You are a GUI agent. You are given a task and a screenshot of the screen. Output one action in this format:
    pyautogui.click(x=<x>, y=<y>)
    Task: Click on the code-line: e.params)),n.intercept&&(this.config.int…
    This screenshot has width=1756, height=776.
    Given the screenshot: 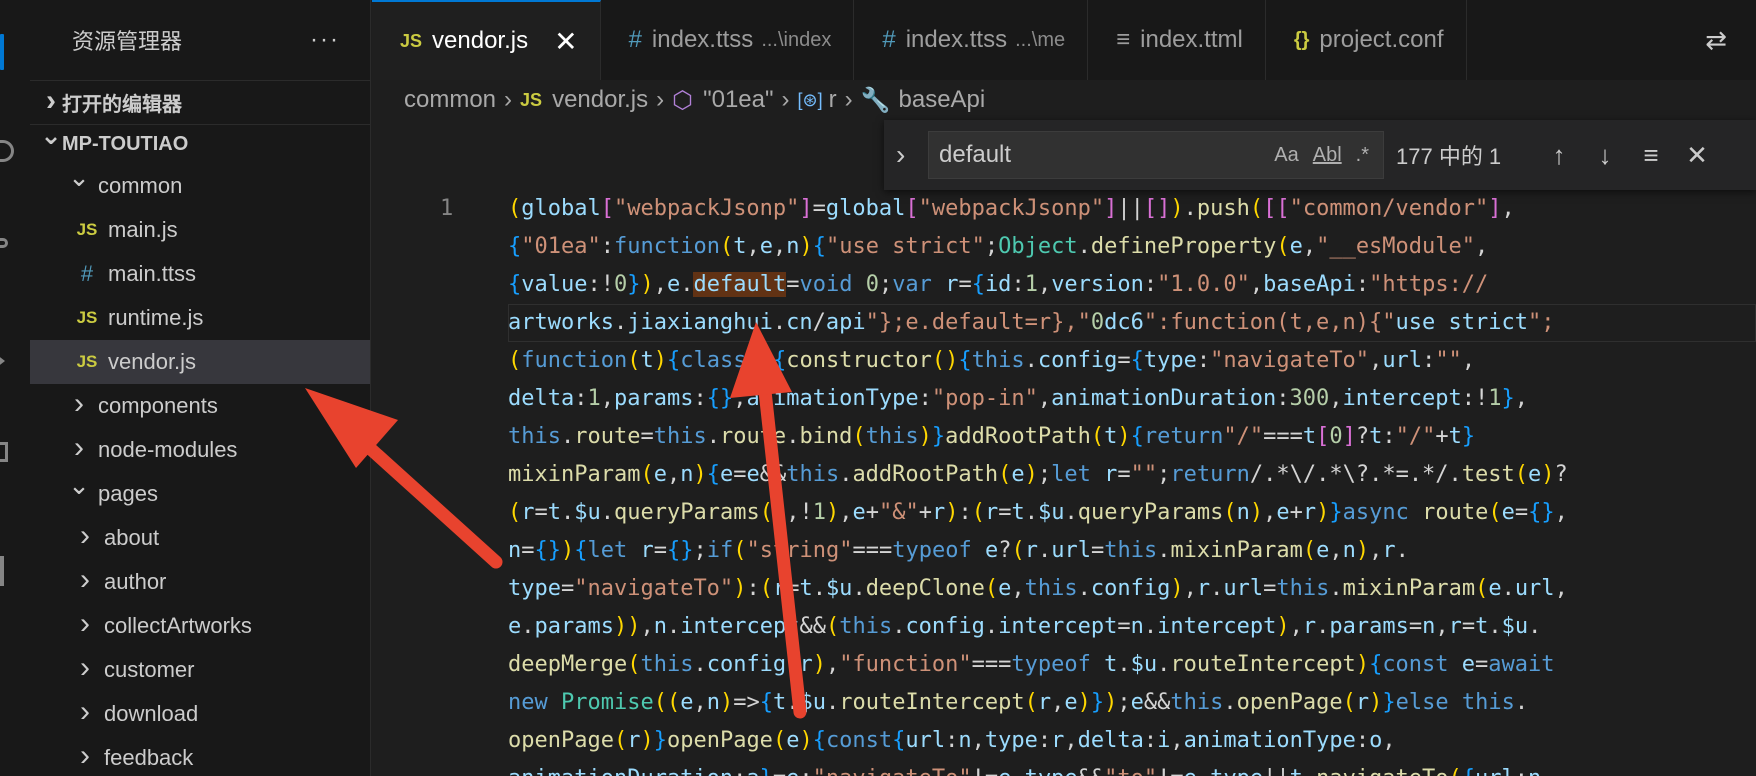 What is the action you would take?
    pyautogui.click(x=1025, y=626)
    